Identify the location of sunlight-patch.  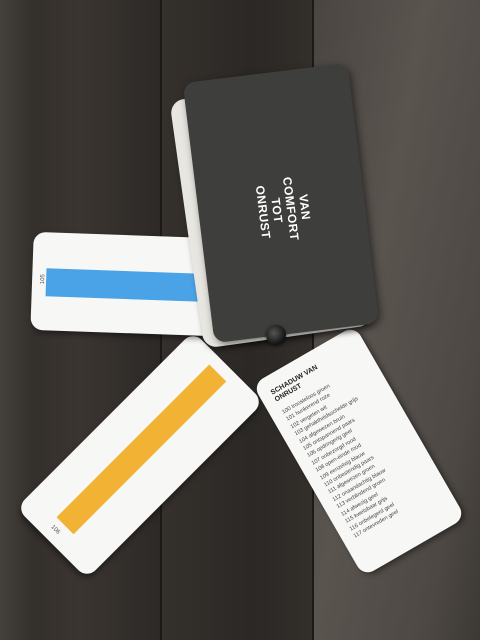
(17, 320).